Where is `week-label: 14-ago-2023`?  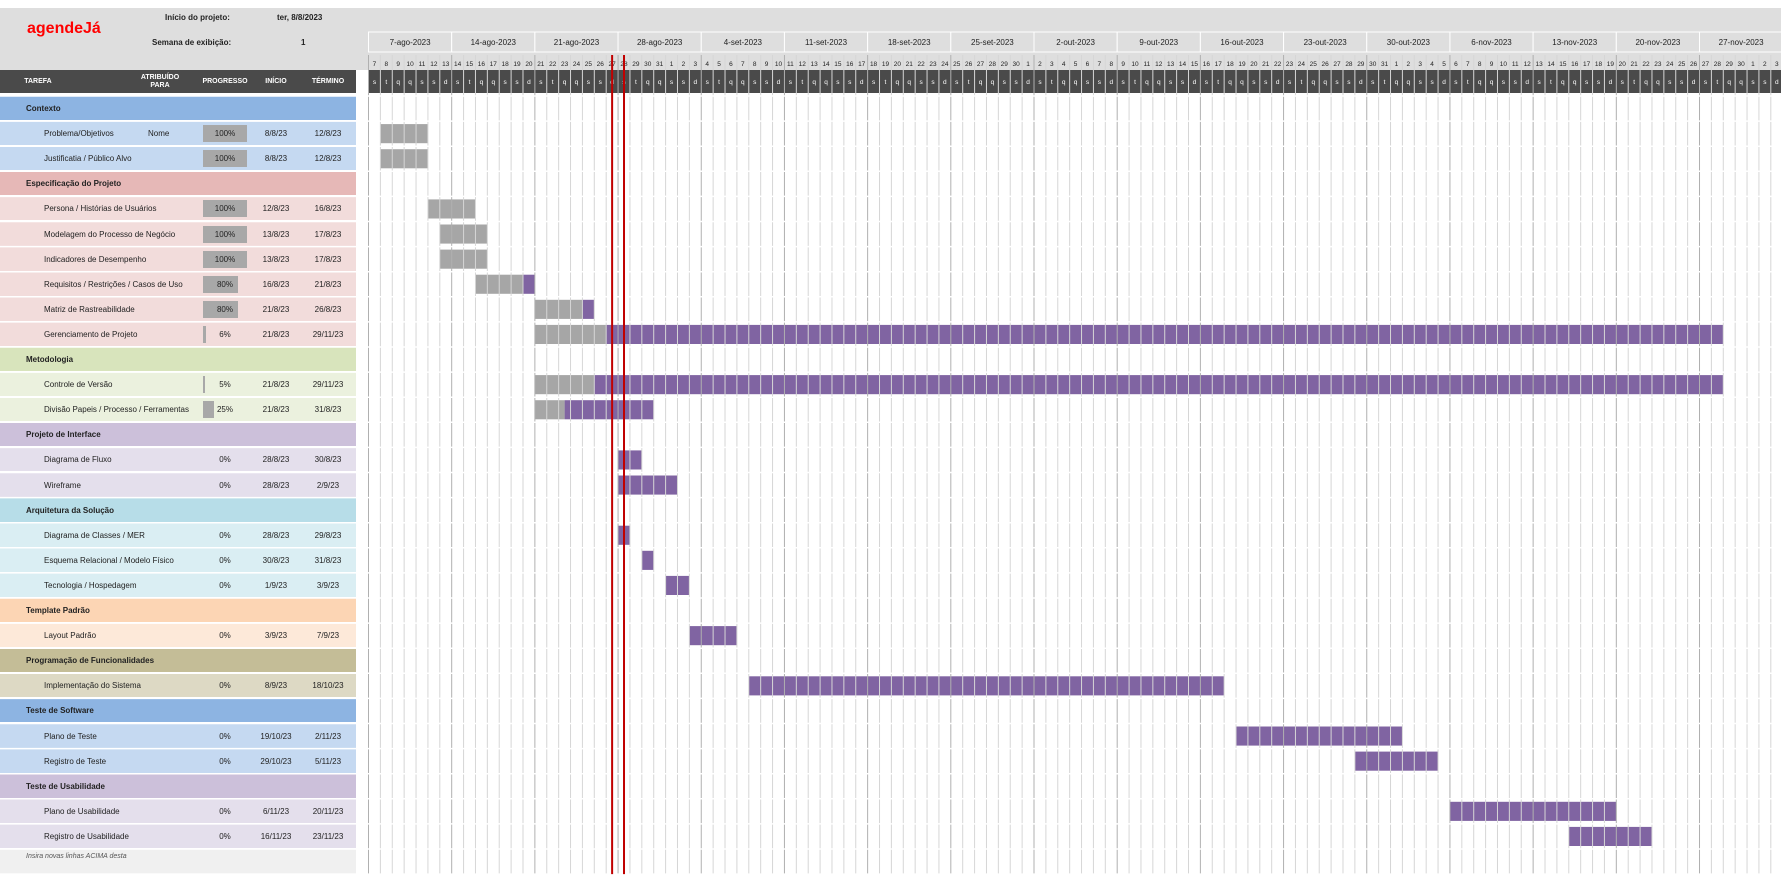 week-label: 14-ago-2023 is located at coordinates (494, 42).